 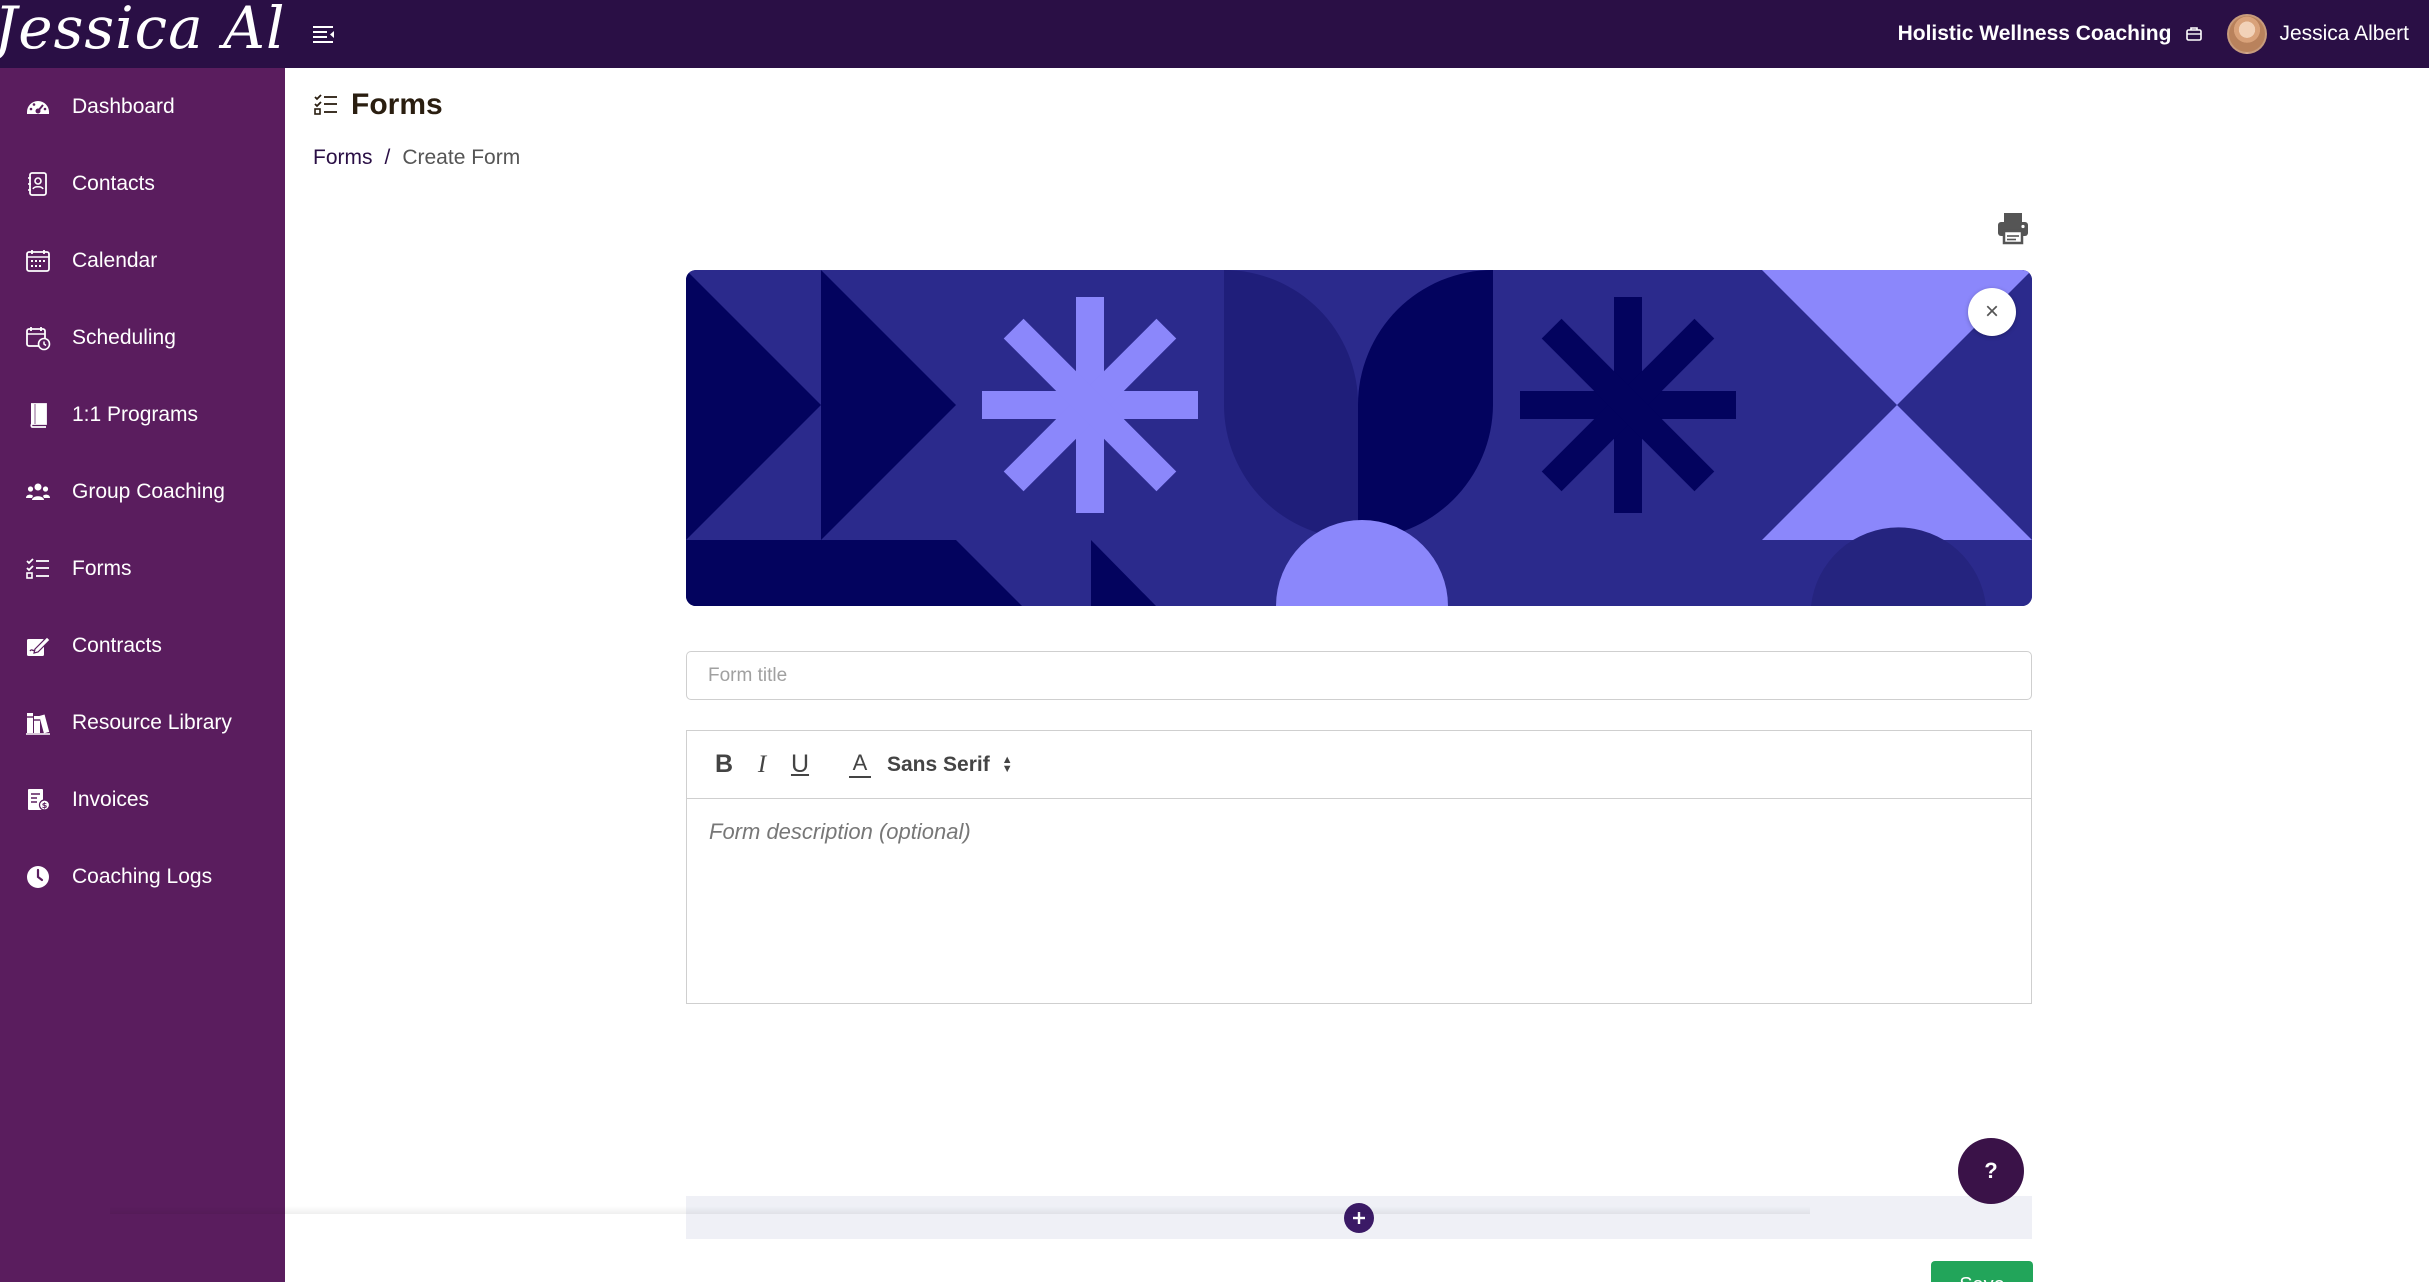 What do you see at coordinates (2344, 34) in the screenshot?
I see `user-name: Jessica Albert` at bounding box center [2344, 34].